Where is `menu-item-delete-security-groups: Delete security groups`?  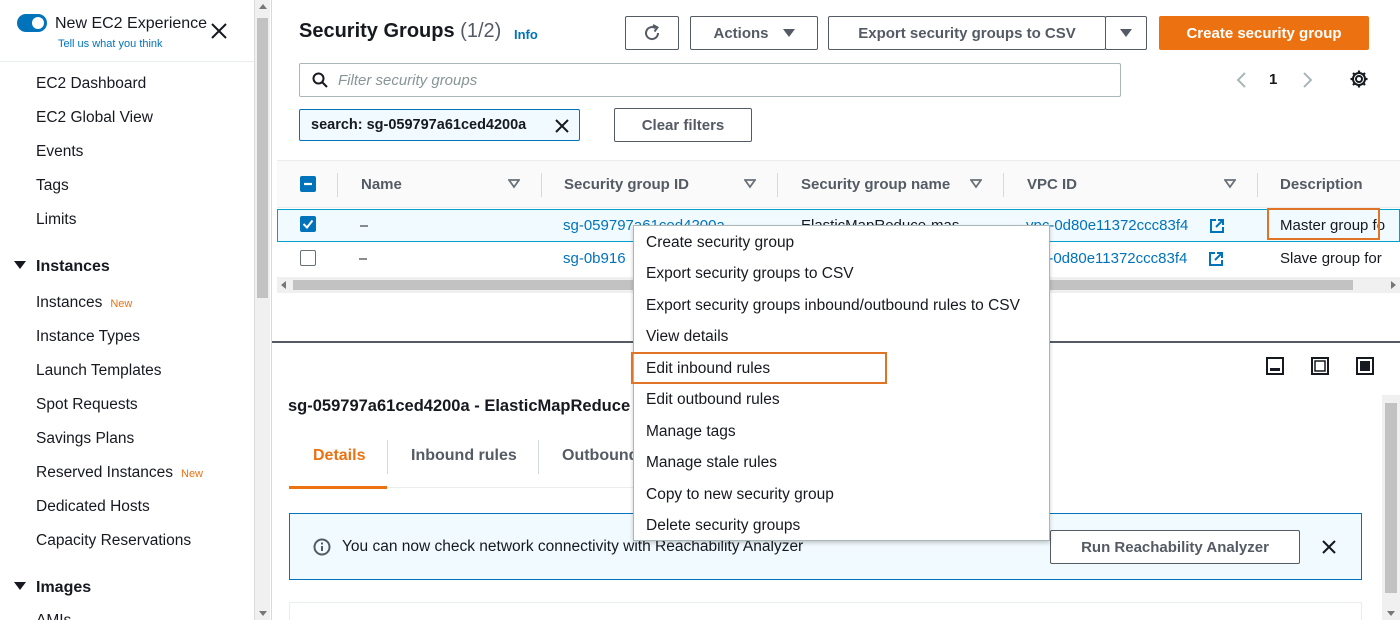 menu-item-delete-security-groups: Delete security groups is located at coordinates (723, 526).